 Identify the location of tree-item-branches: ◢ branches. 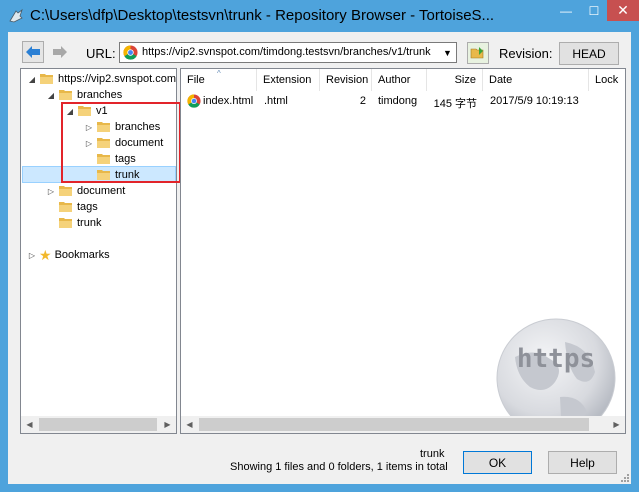
(84, 95).